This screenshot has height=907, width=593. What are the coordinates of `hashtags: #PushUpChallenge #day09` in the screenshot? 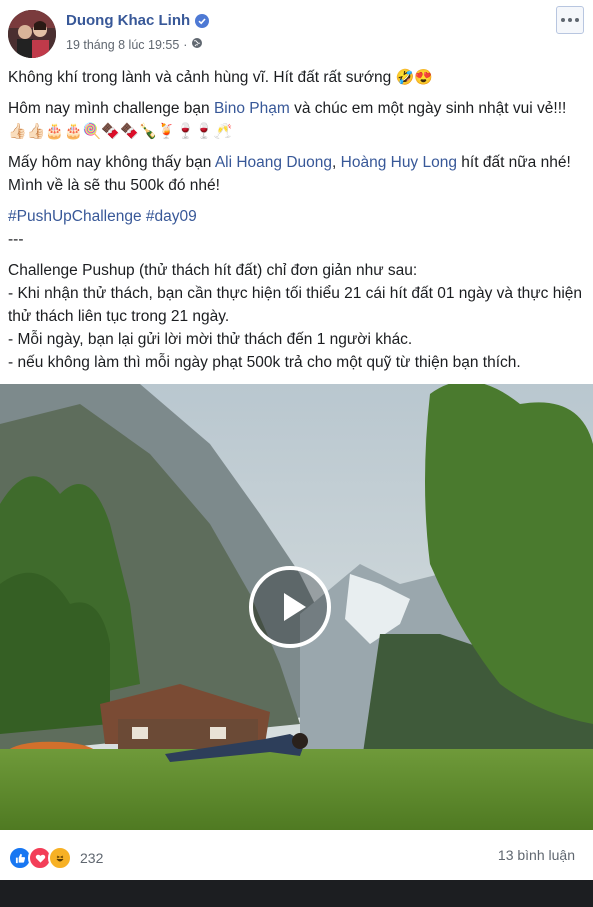 It's located at (295, 216).